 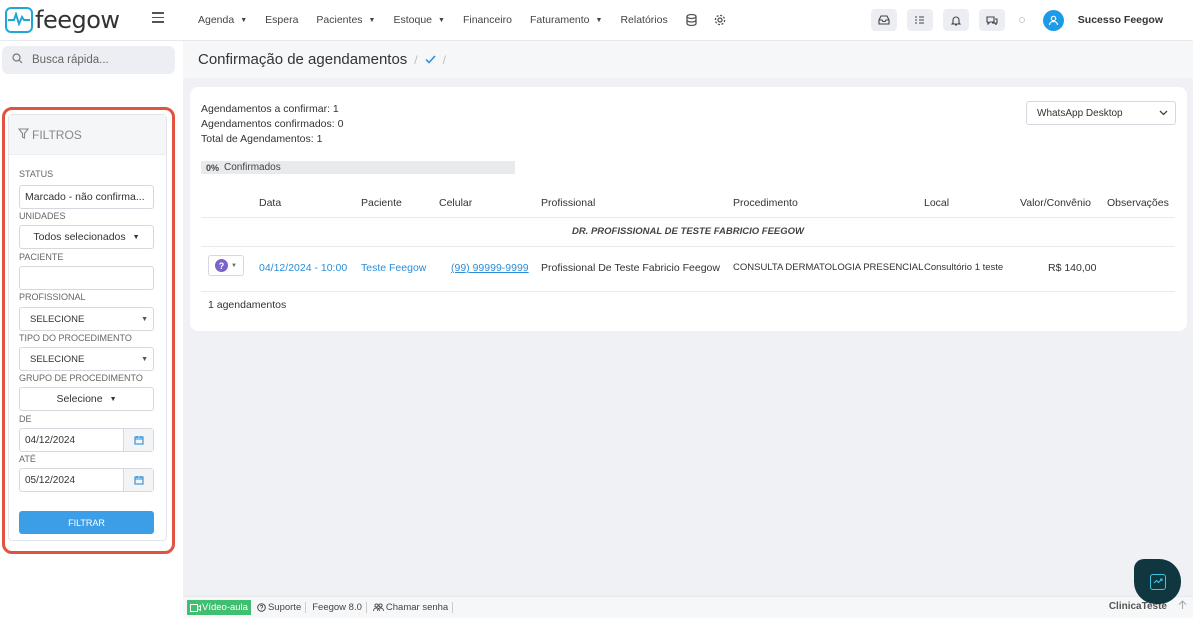 I want to click on logo-text: feegow, so click(x=77, y=20).